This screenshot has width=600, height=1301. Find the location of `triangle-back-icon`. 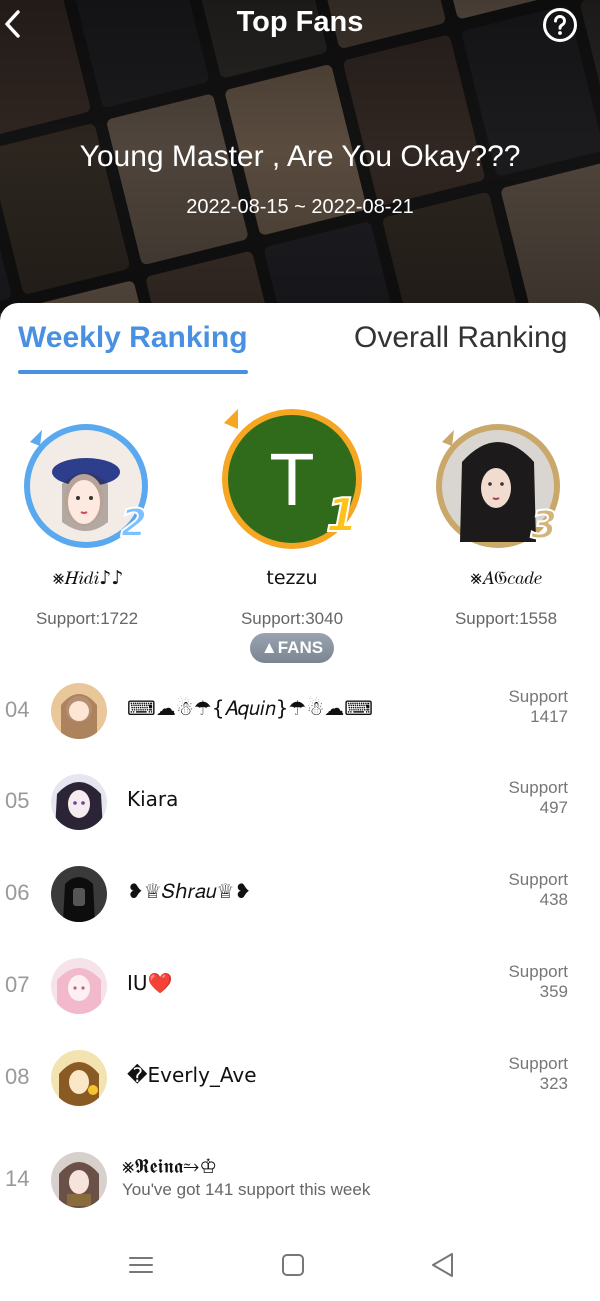

triangle-back-icon is located at coordinates (442, 1265).